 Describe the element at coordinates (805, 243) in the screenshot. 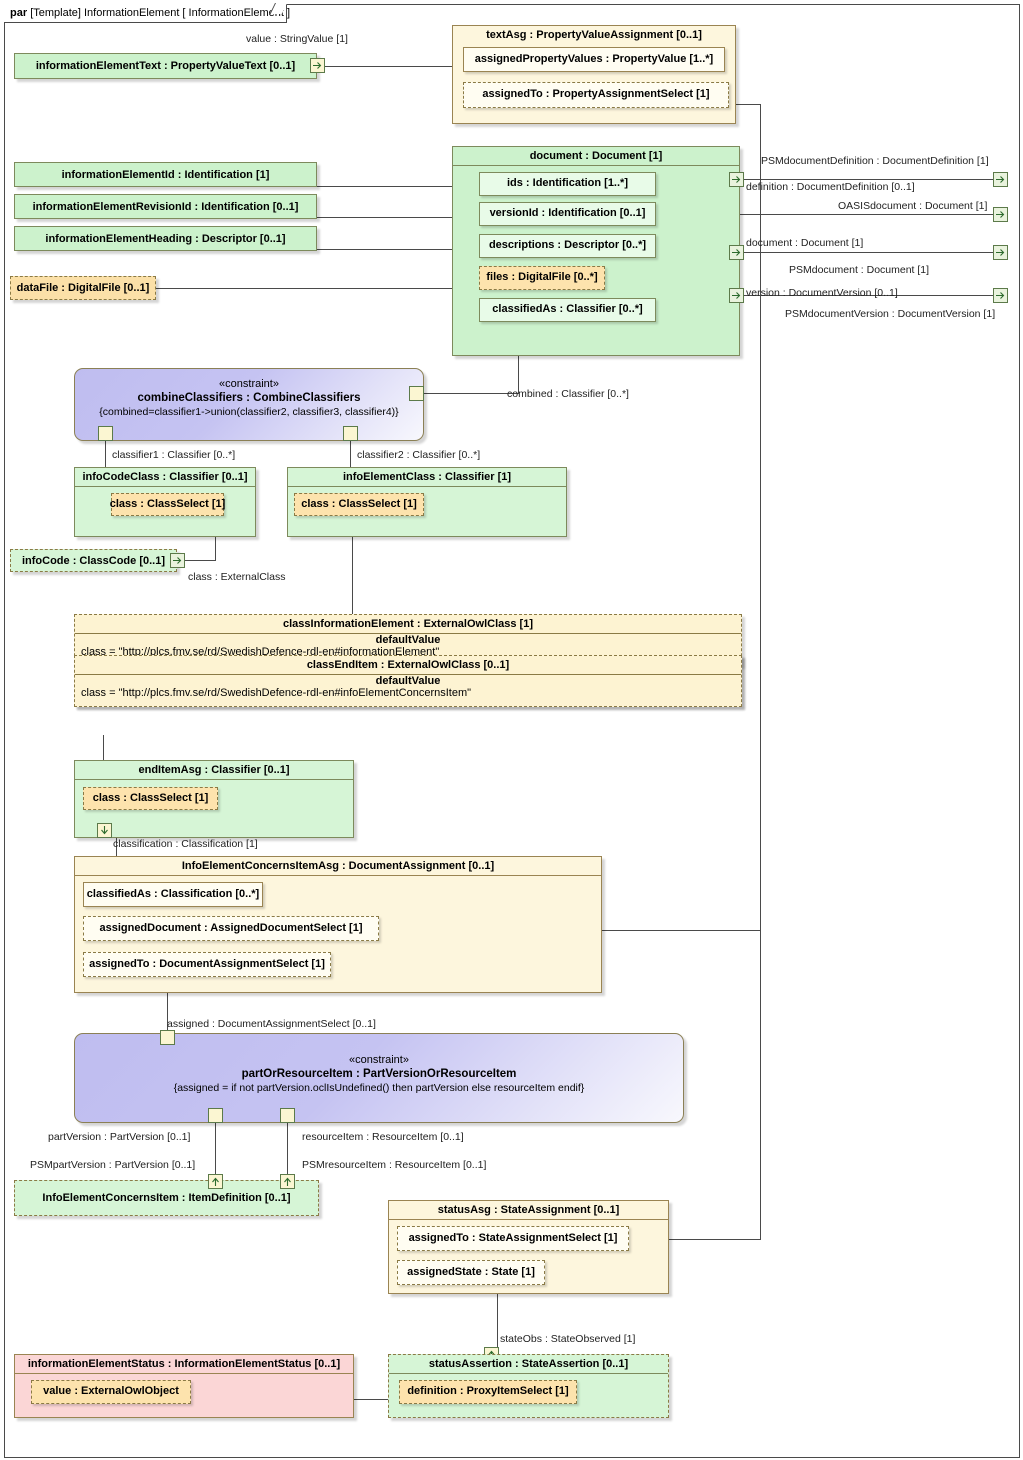

I see `label-document-document: document : Document [1]` at that location.